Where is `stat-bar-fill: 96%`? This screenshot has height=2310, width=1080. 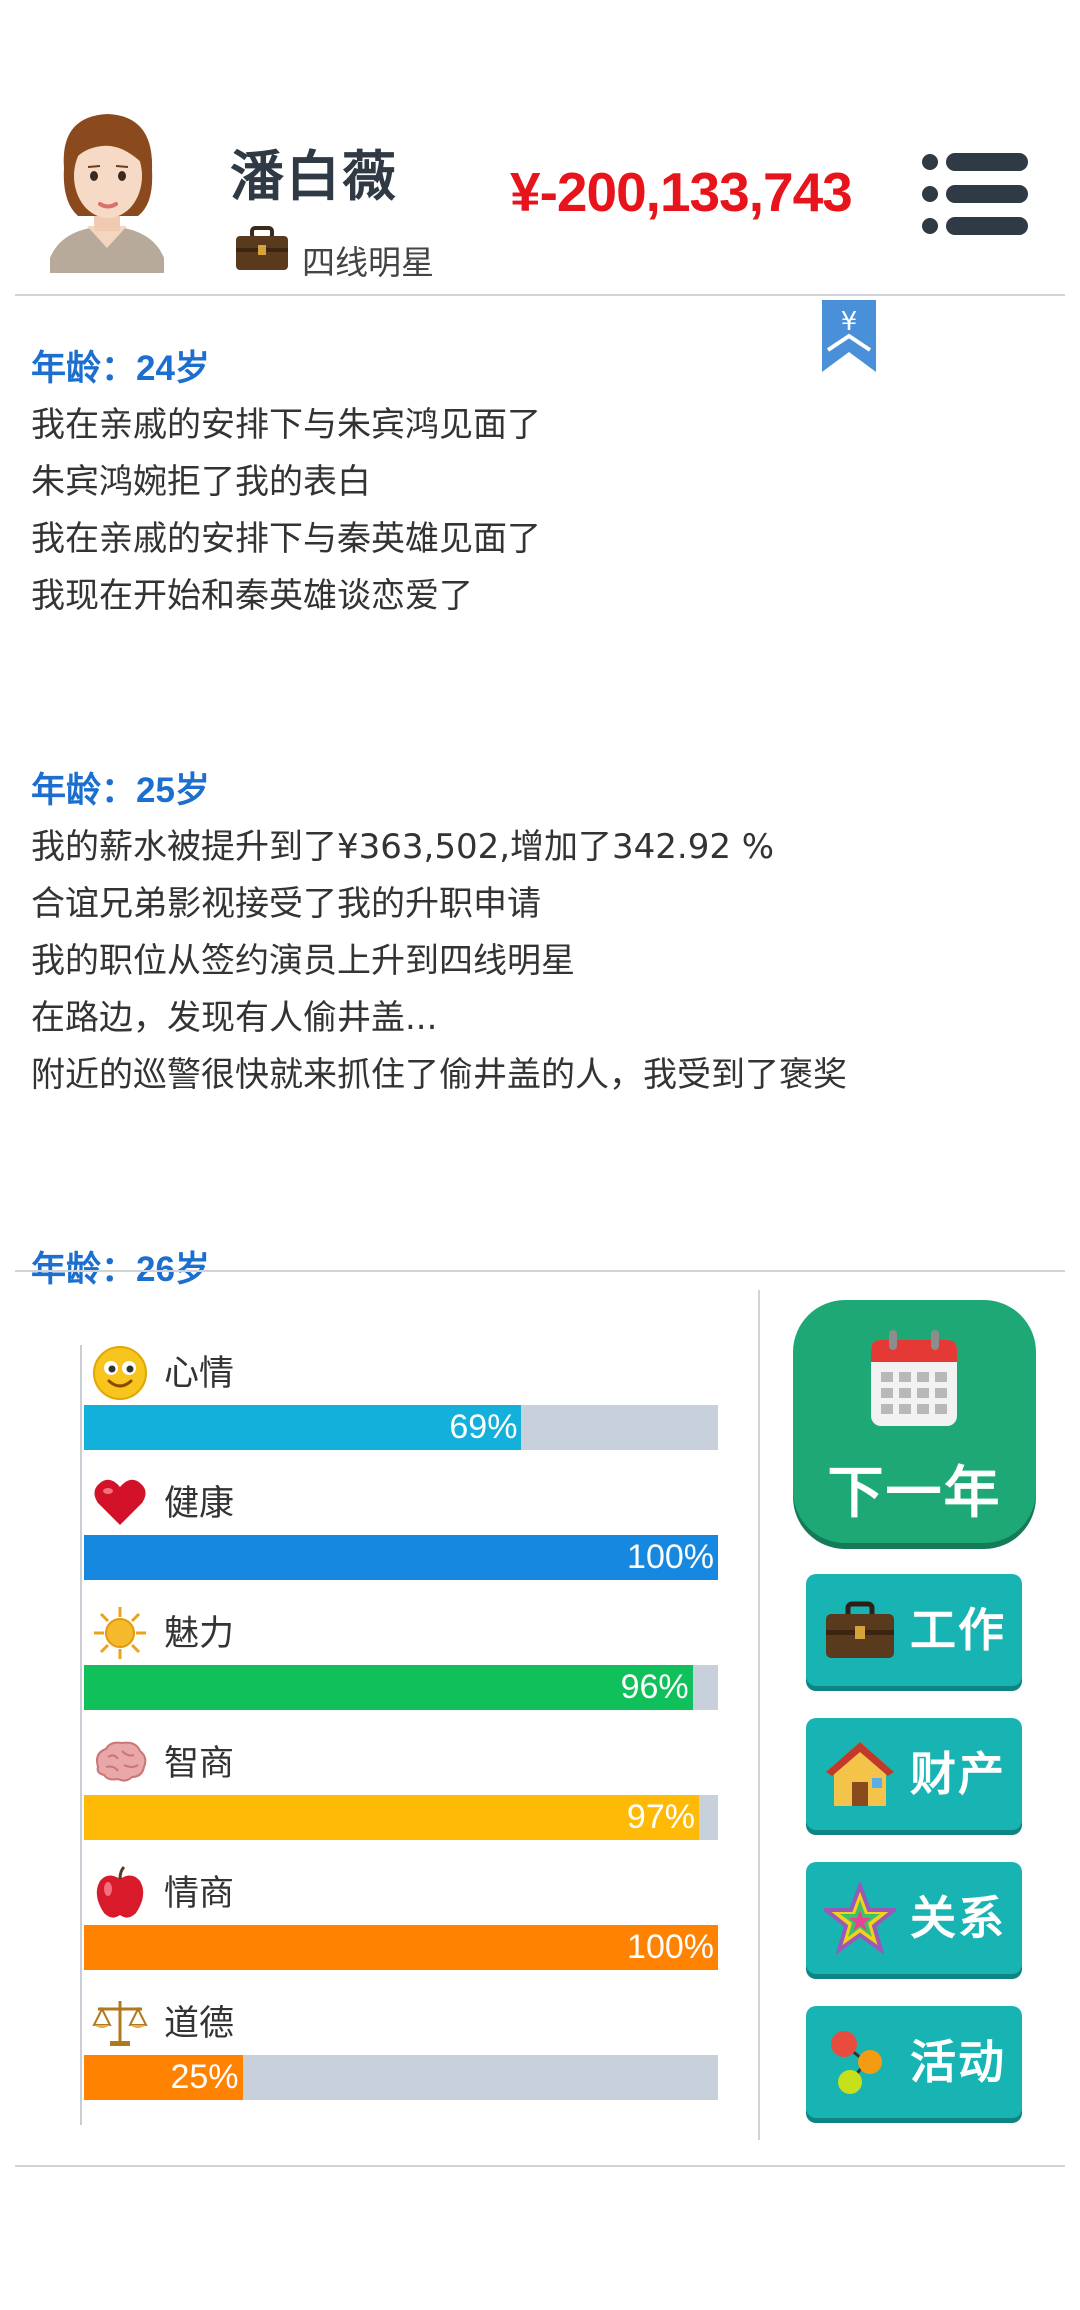
stat-bar-fill: 96% is located at coordinates (388, 1687).